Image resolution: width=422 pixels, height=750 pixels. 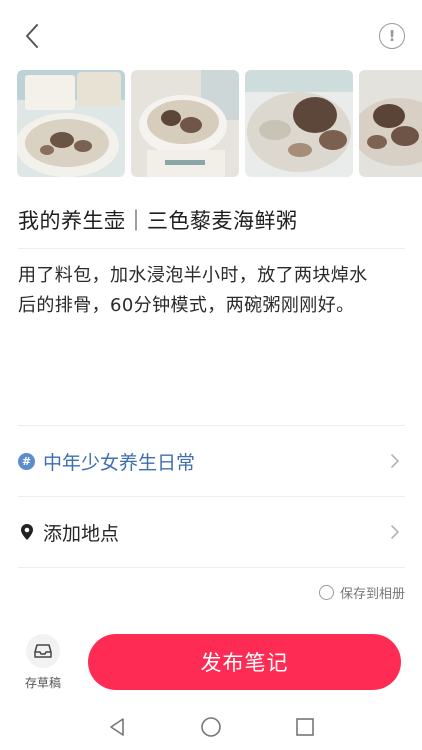 I want to click on radio-unchecked-icon, so click(x=326, y=592).